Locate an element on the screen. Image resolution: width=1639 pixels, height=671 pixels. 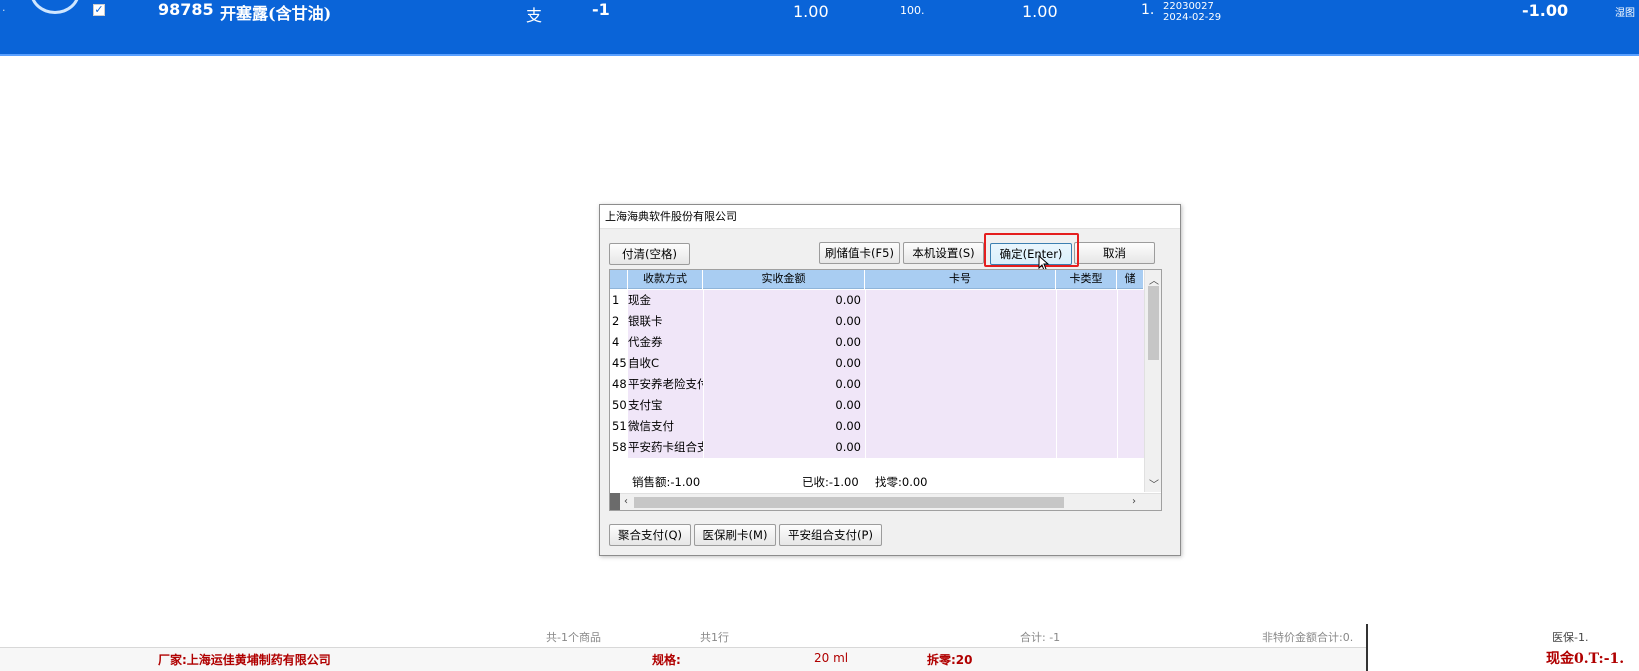
scroll-down-icon: ﹀ is located at coordinates (1154, 483).